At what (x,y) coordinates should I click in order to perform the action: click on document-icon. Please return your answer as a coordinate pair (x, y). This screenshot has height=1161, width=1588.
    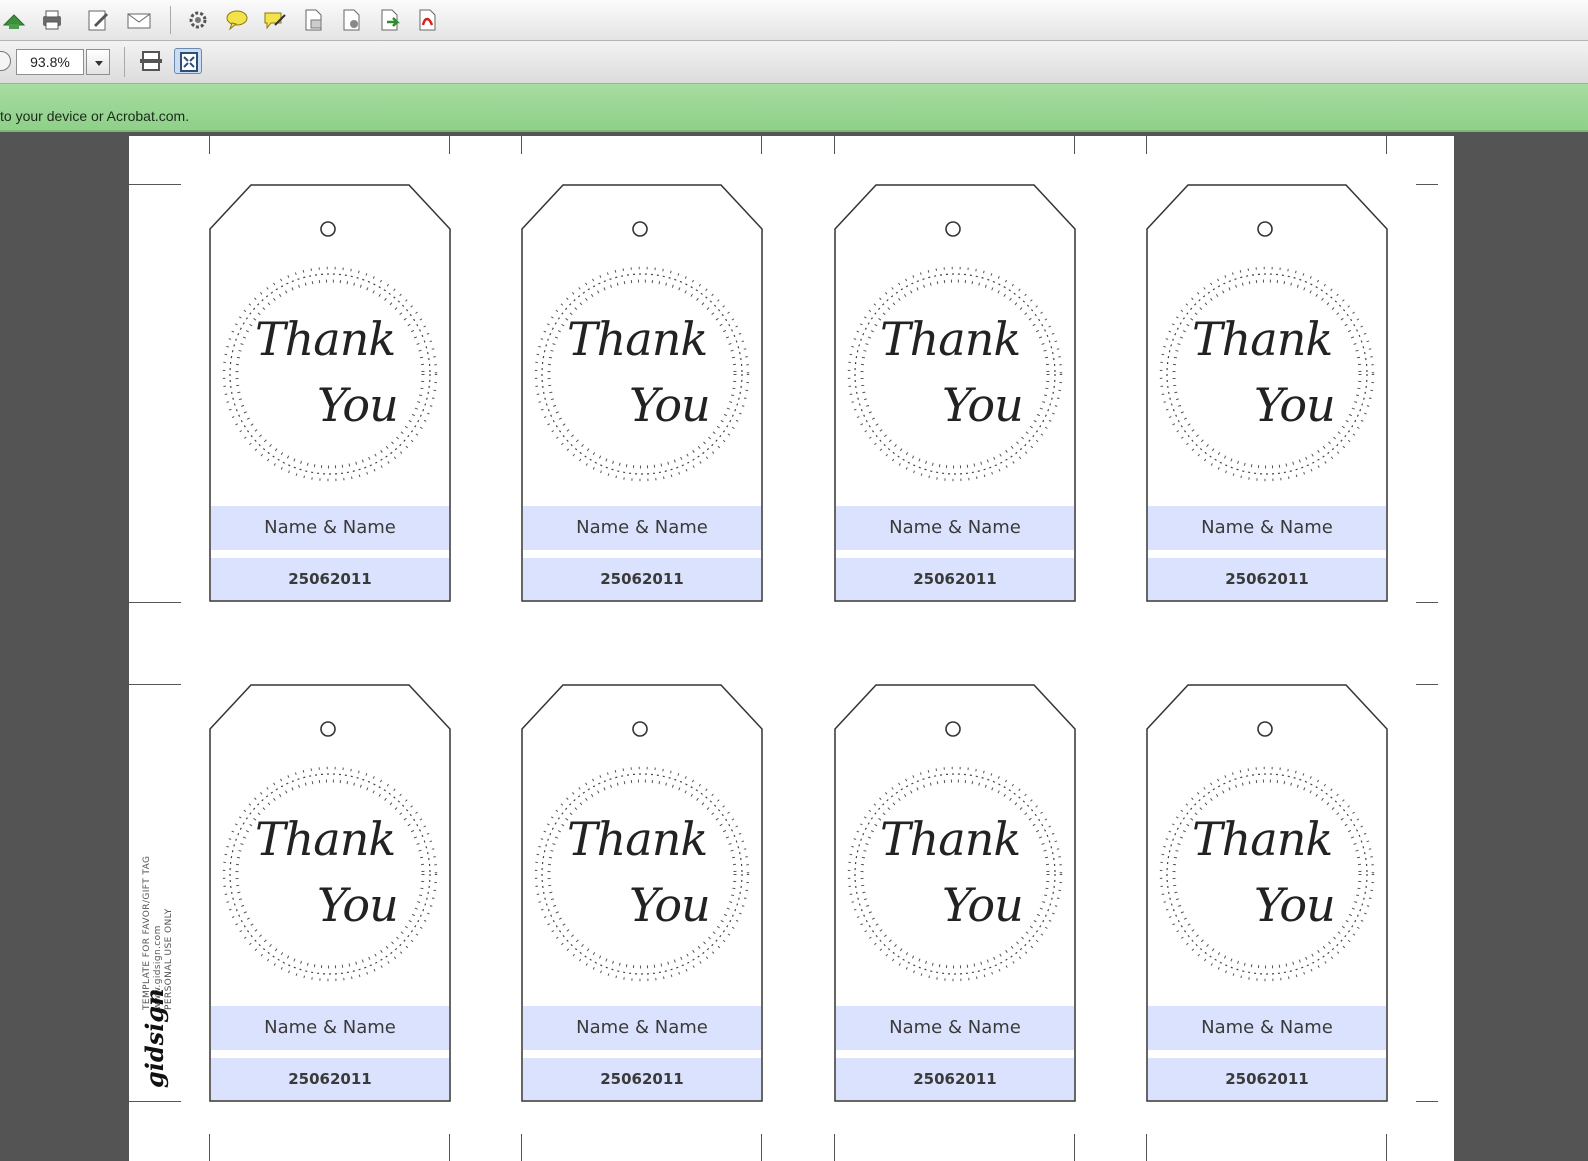
    Looking at the image, I should click on (313, 20).